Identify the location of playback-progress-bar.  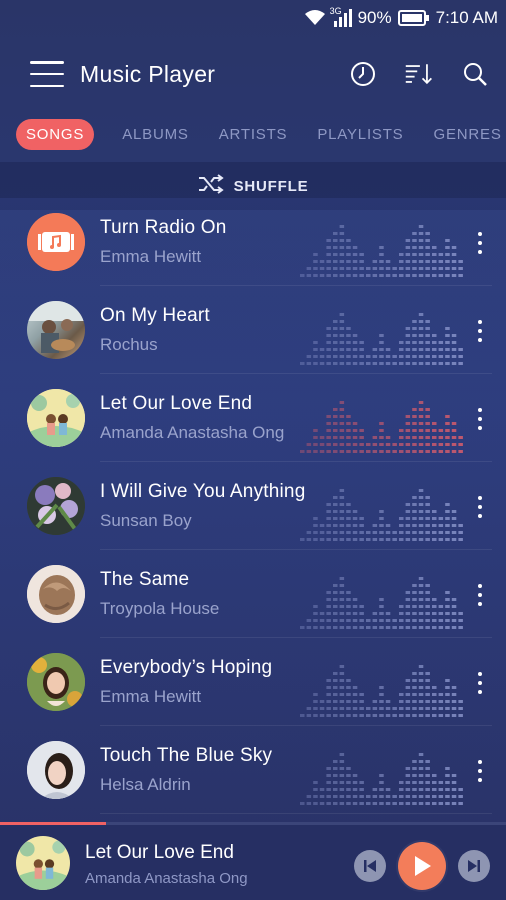
(253, 823).